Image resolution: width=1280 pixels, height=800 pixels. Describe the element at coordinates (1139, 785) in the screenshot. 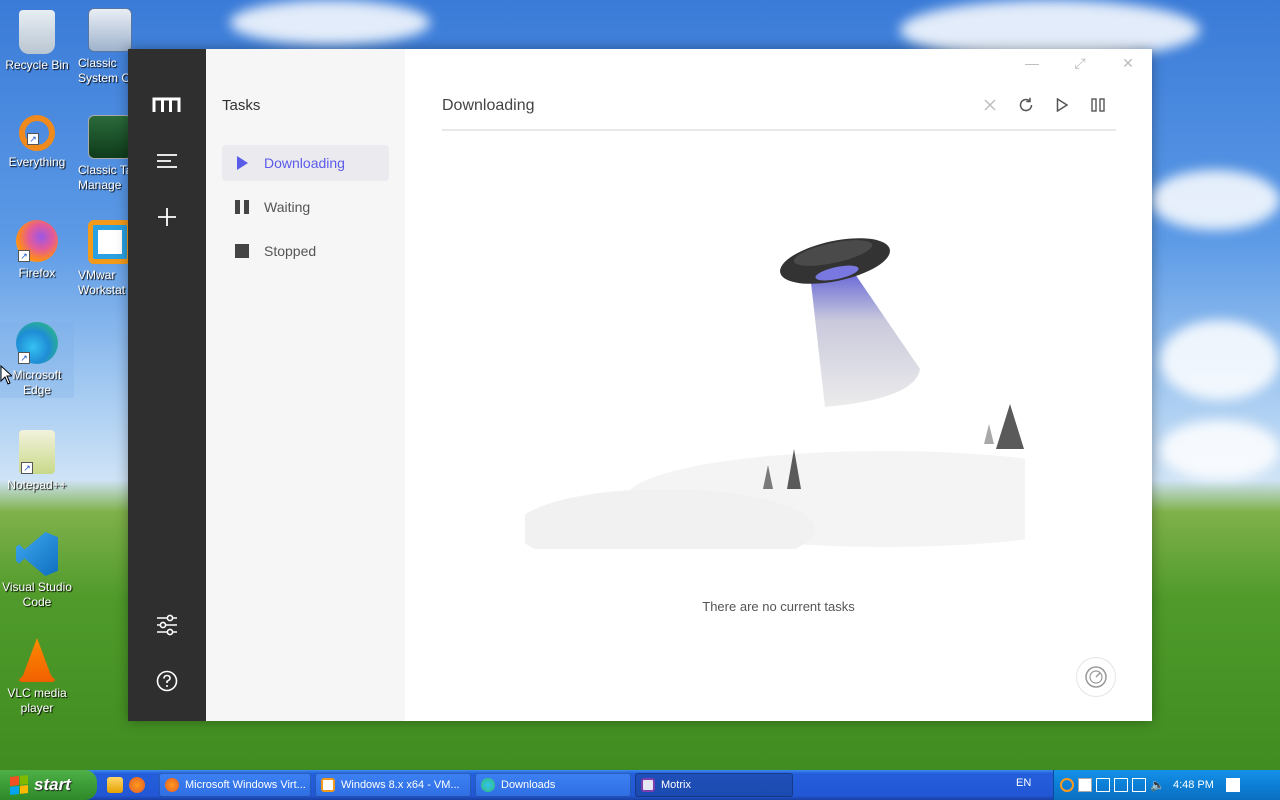

I see `monitor-tray-icon` at that location.